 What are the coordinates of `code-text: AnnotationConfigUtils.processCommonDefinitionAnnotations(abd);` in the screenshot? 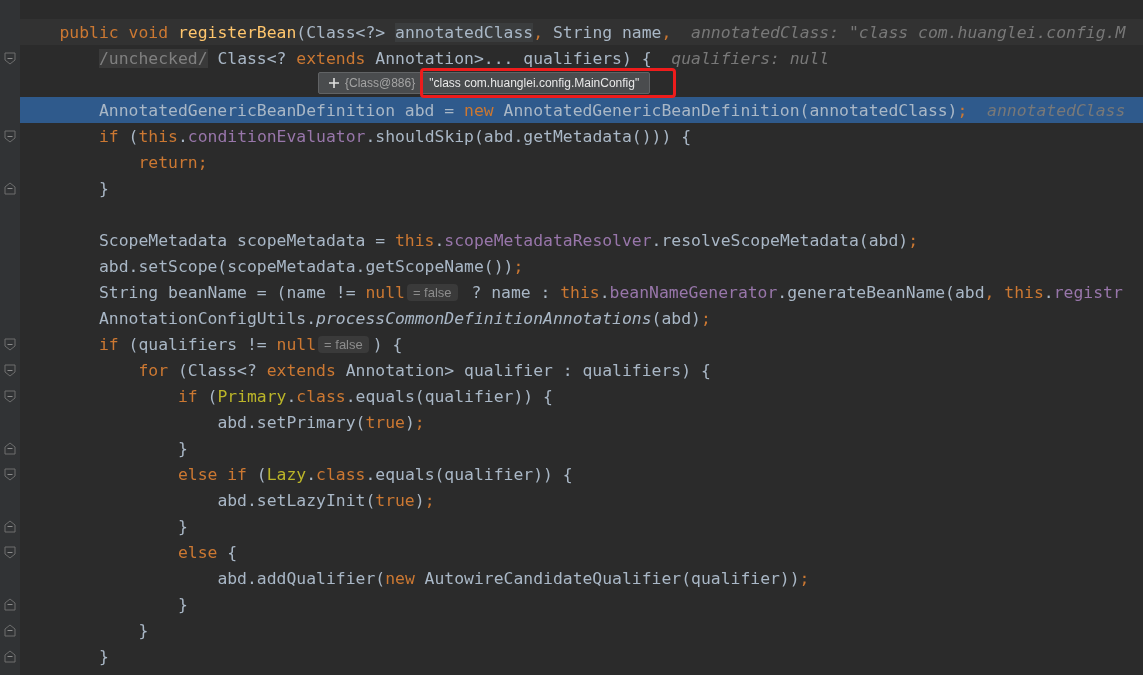 It's located at (404, 318).